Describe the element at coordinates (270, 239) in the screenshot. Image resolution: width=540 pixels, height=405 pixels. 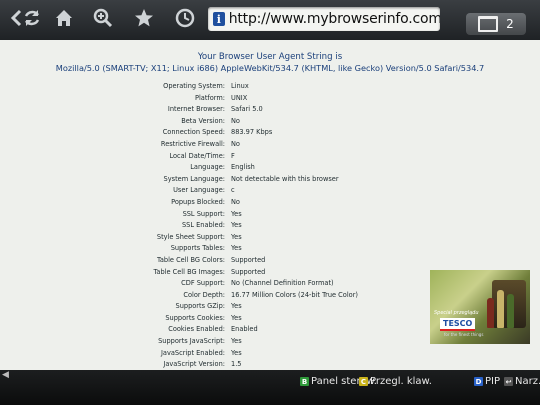
I see `info-row: Style Sheet Support: Yes` at that location.